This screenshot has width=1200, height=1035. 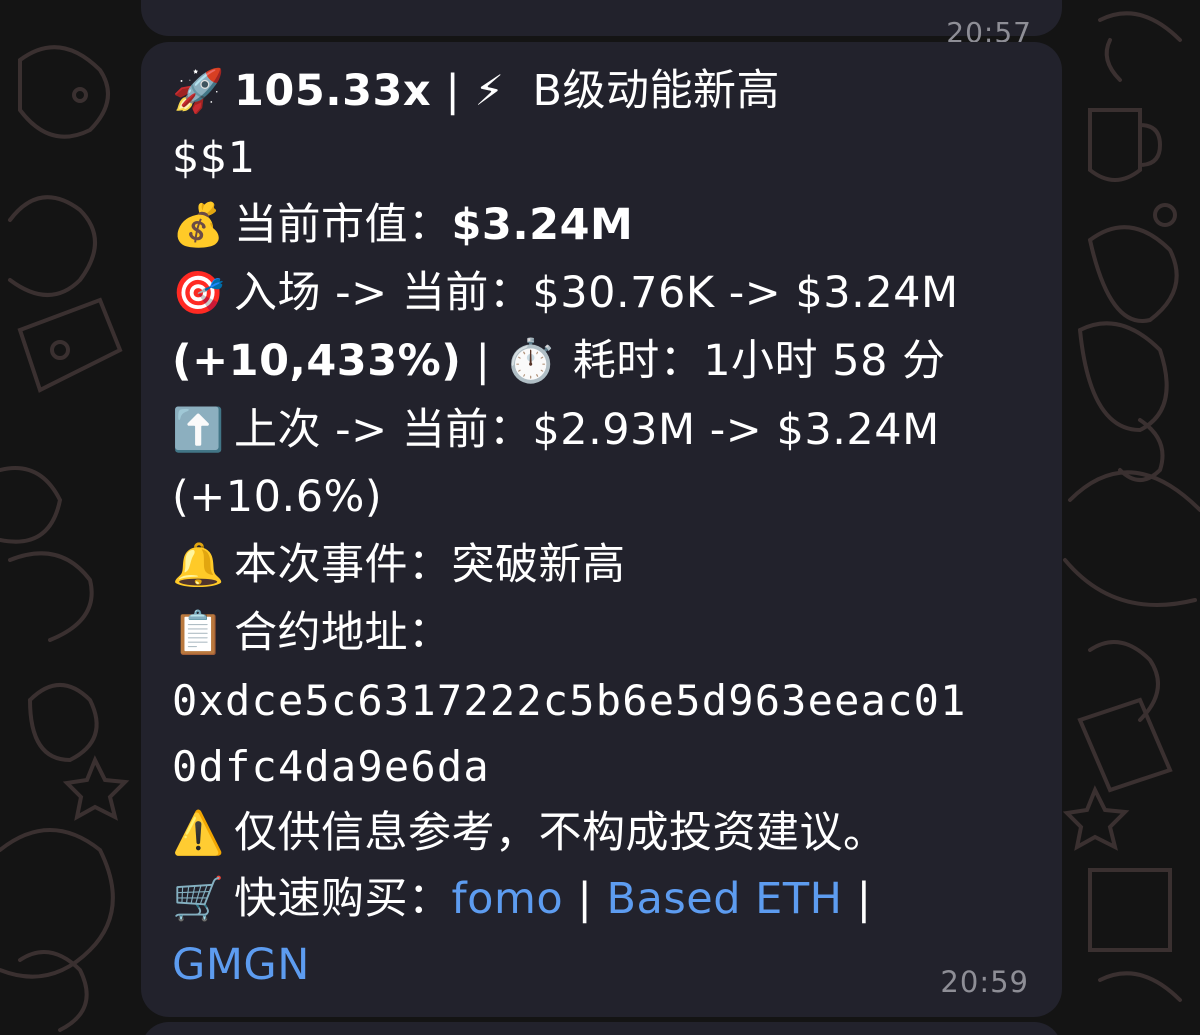 What do you see at coordinates (198, 224) in the screenshot?
I see `money-bag-icon: 💰` at bounding box center [198, 224].